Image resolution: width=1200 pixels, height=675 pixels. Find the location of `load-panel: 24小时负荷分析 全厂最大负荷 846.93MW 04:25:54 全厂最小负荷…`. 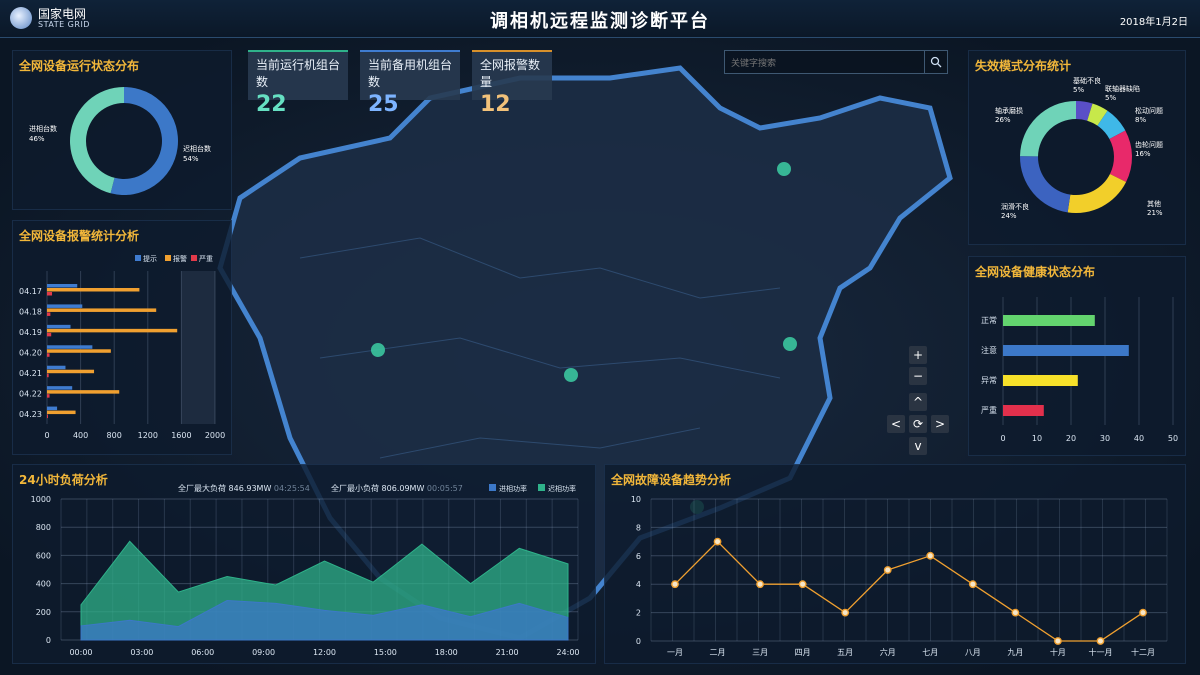

load-panel: 24小时负荷分析 全厂最大负荷 846.93MW 04:25:54 全厂最小负荷… is located at coordinates (304, 564).